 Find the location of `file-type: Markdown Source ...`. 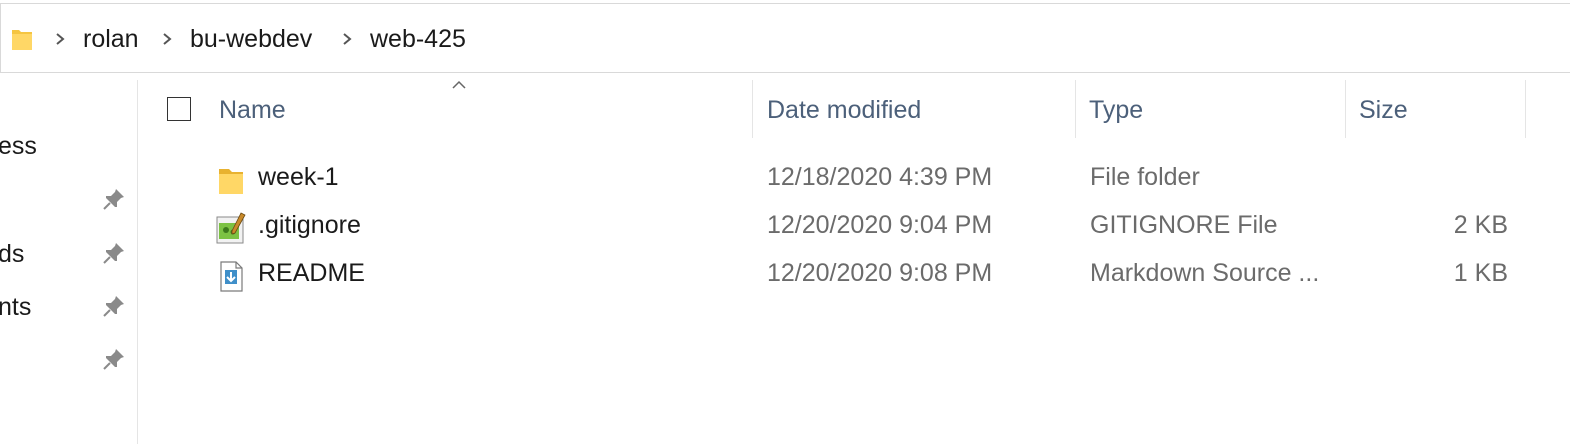

file-type: Markdown Source ... is located at coordinates (1205, 273).